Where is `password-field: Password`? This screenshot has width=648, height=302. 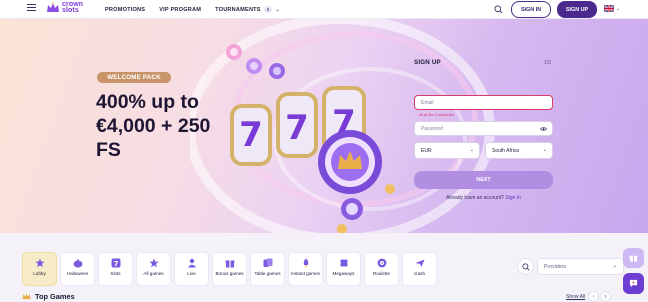
password-field: Password is located at coordinates (483, 128).